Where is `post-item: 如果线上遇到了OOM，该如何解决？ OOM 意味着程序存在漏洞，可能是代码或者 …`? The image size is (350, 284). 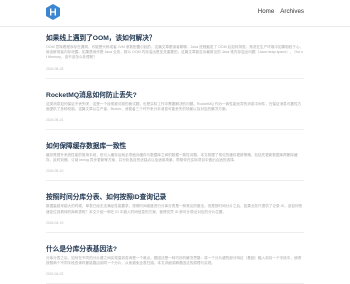 post-item: 如果线上遇到了OOM，该如何解决？ OOM 意味着程序存在漏洞，可能是代码或者 … is located at coordinates (175, 55).